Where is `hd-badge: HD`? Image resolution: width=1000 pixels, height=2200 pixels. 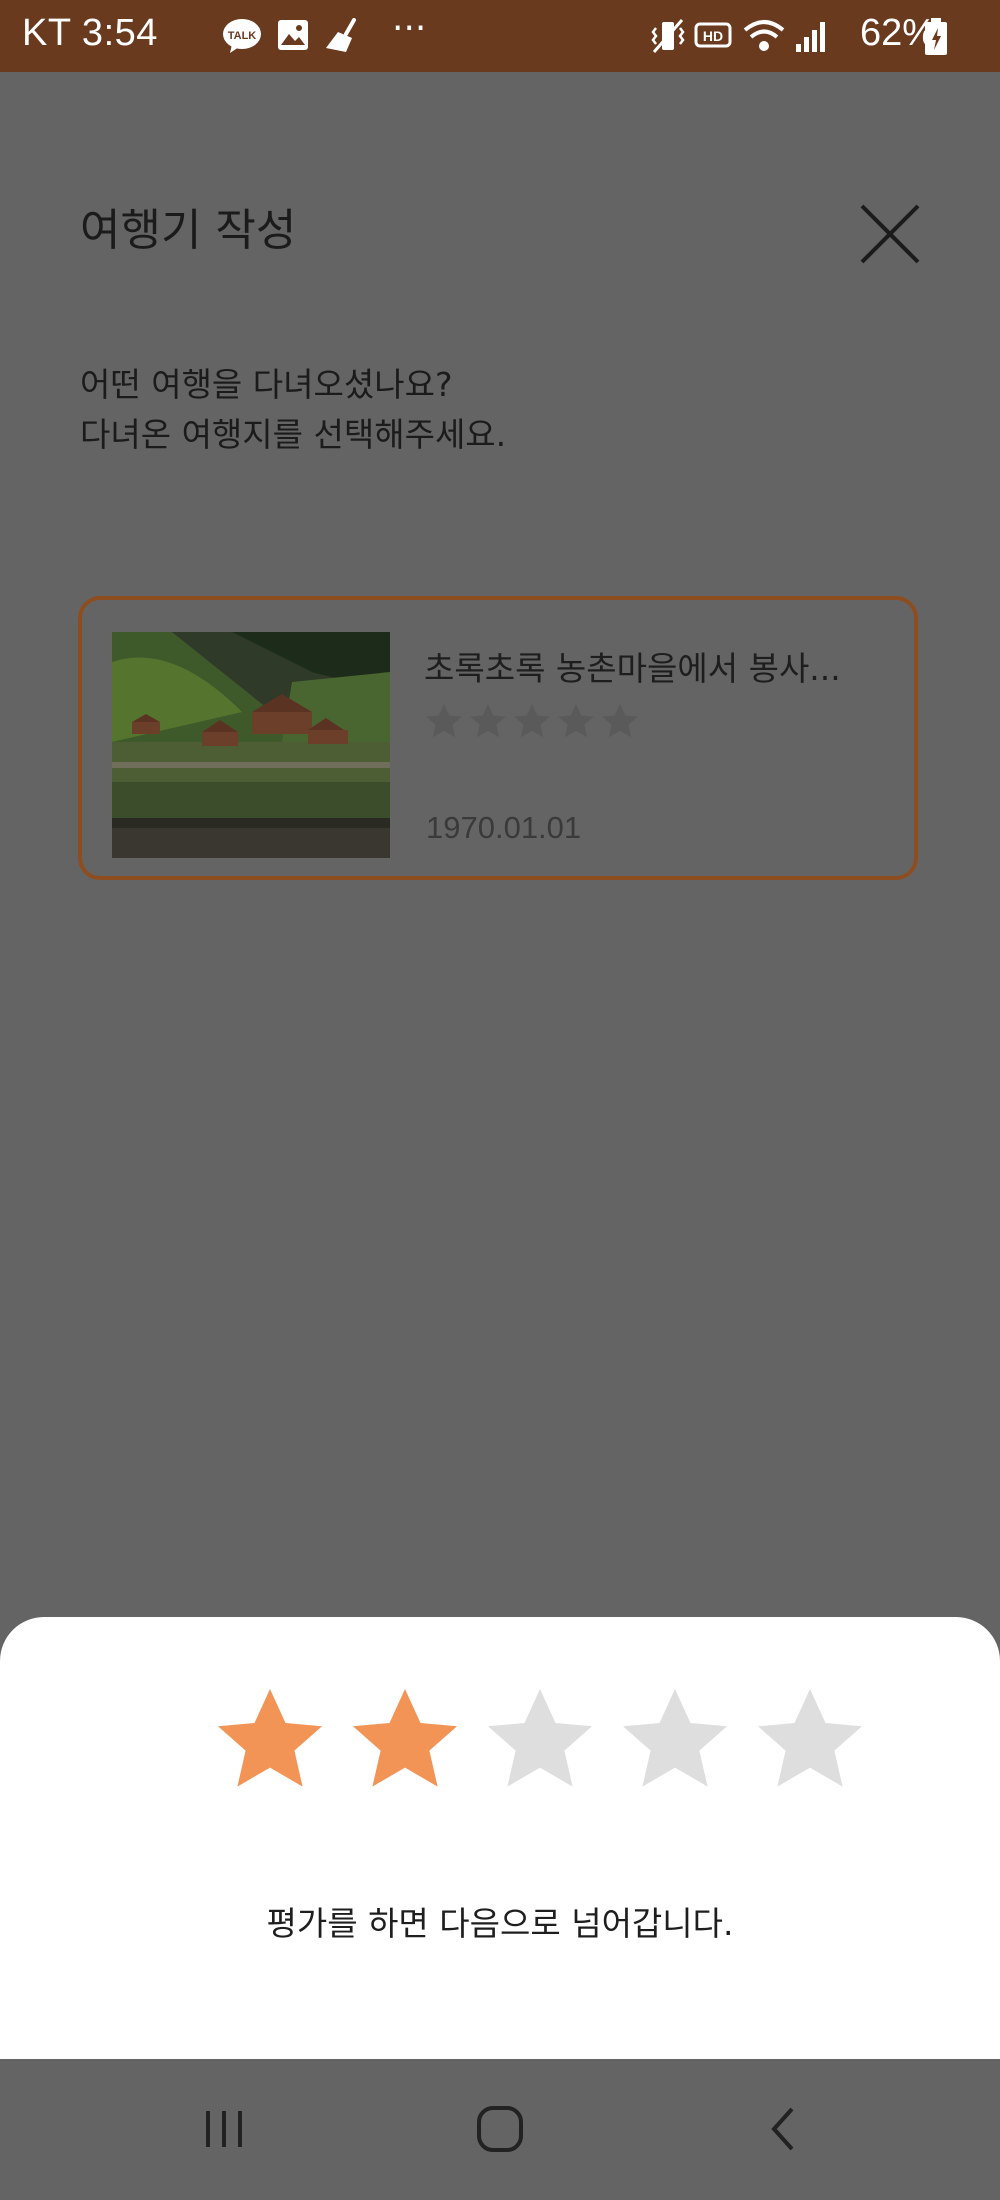
hd-badge: HD is located at coordinates (713, 36).